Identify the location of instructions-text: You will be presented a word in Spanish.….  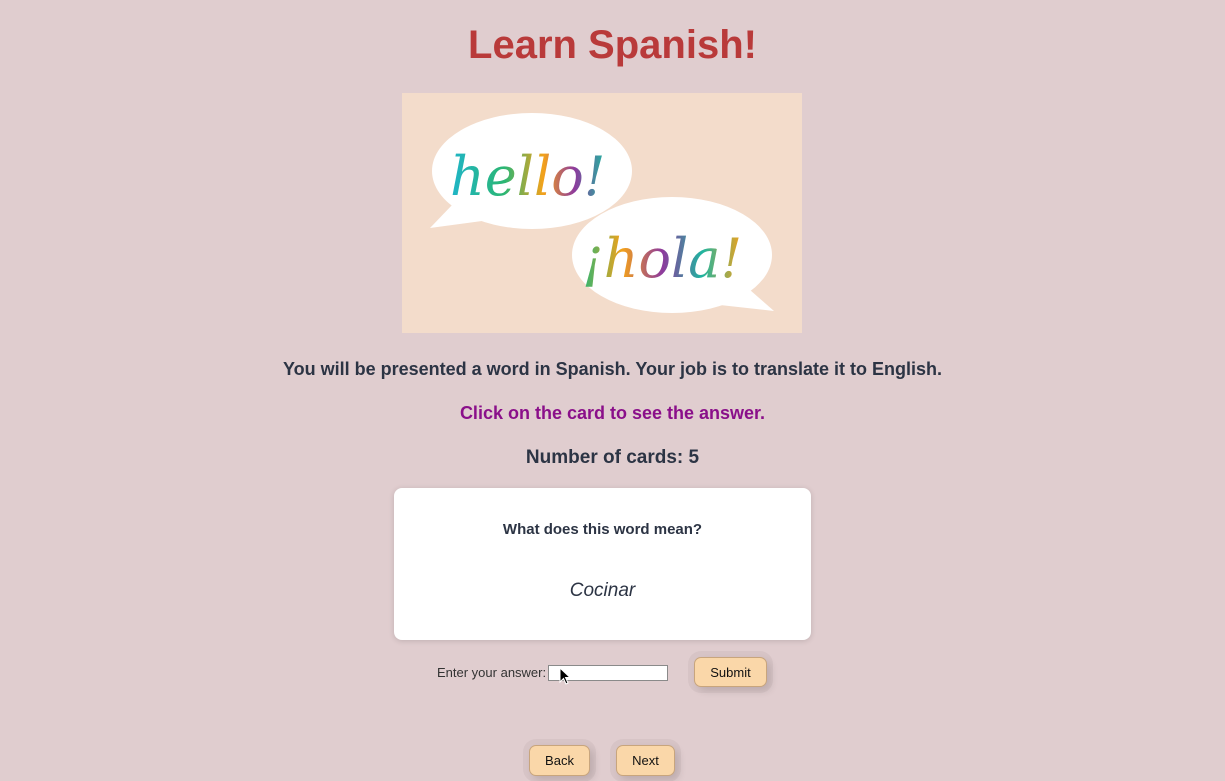
(612, 369).